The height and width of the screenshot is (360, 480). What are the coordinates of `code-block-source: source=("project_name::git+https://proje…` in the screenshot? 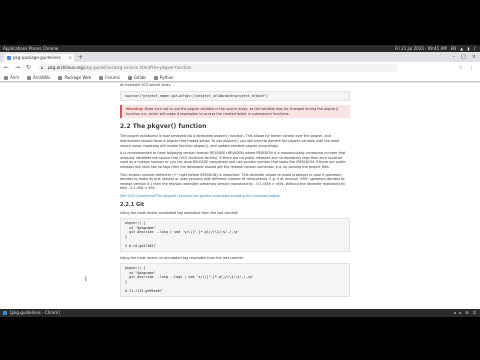 It's located at (235, 96).